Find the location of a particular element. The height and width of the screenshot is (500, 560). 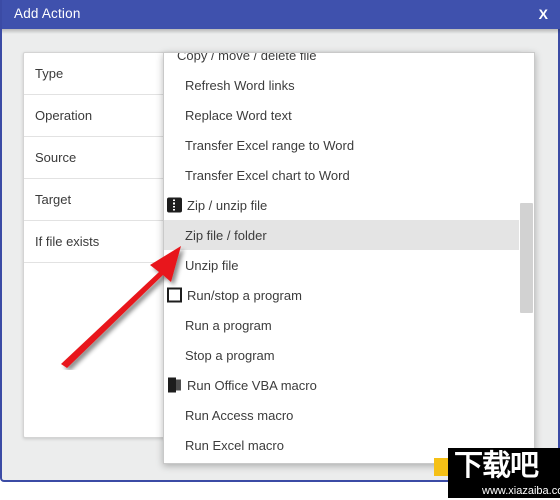

dropdown-item-refresh-word-links: Refresh Word links is located at coordinates (349, 85).